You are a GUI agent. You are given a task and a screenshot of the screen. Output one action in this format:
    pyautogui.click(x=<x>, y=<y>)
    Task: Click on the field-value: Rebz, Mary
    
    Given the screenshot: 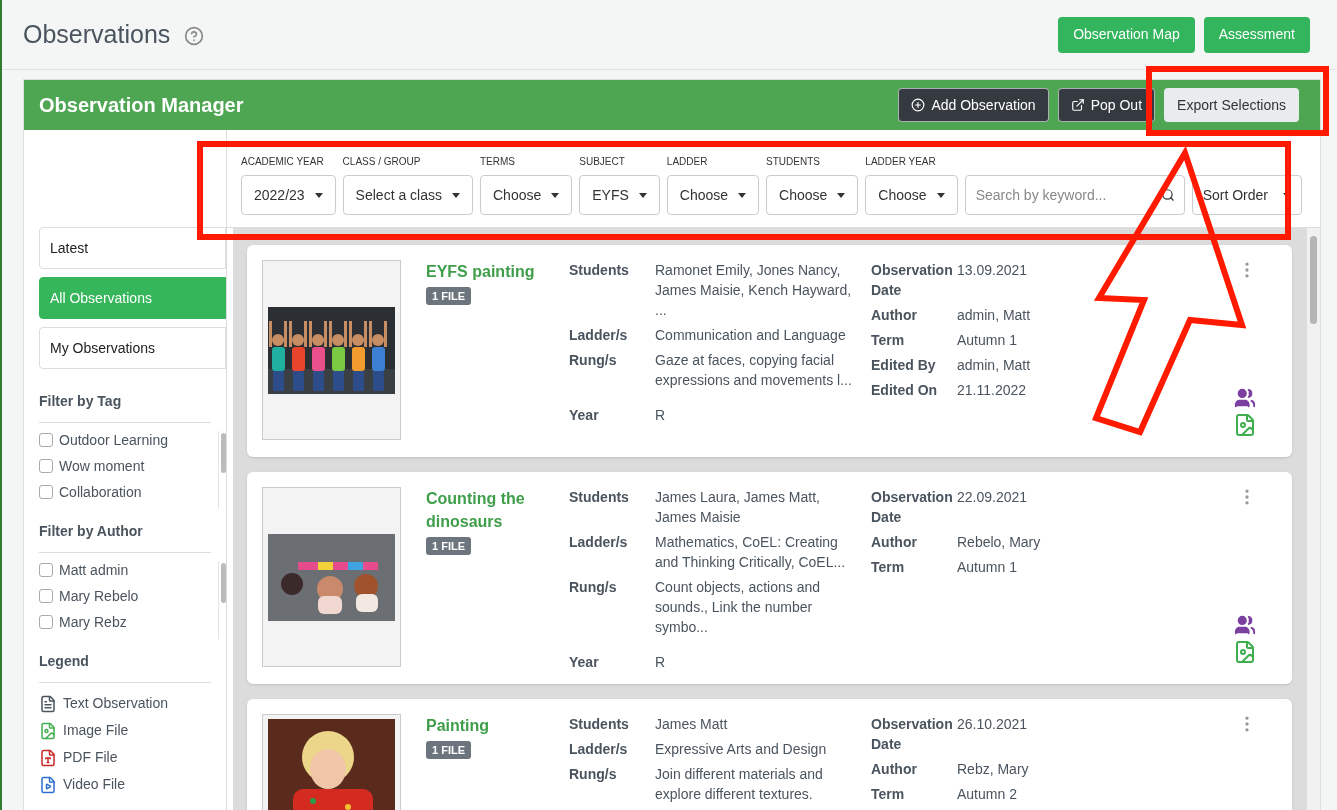 What is the action you would take?
    pyautogui.click(x=993, y=769)
    